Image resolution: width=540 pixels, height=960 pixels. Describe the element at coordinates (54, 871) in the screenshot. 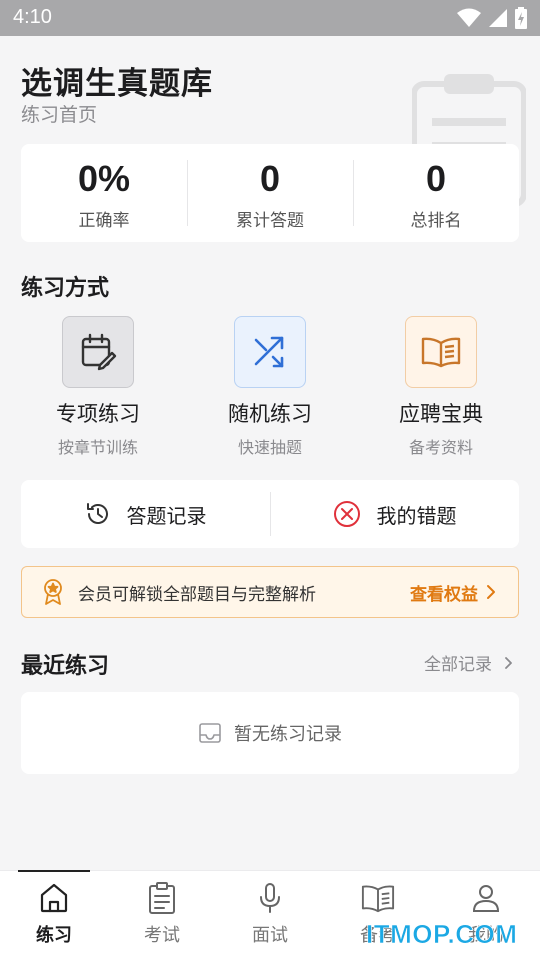

I see `active-tab-indicator` at that location.